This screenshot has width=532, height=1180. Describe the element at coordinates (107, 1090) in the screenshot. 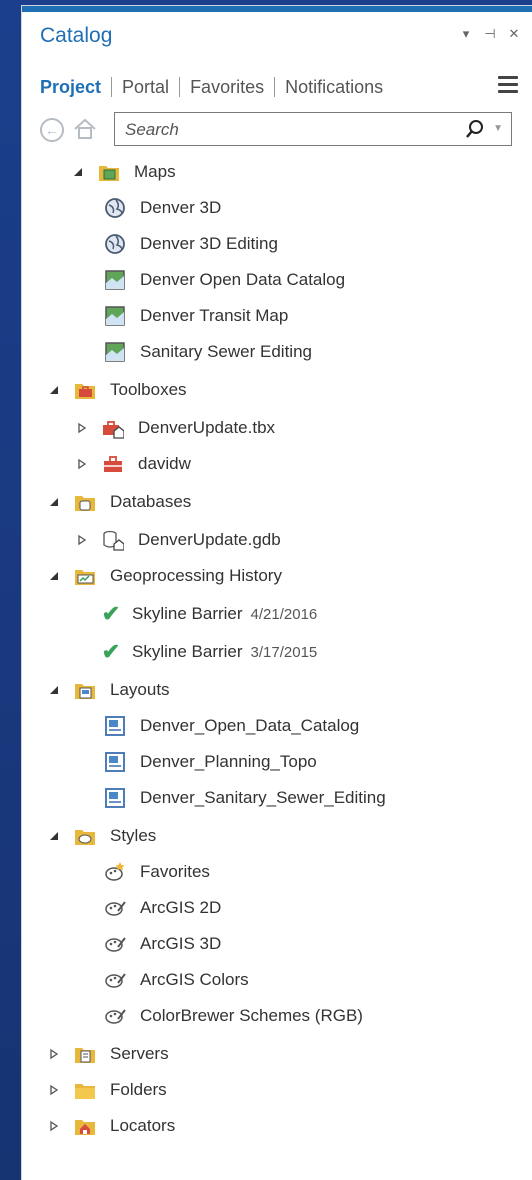

I see `tree-node-folders: Folders` at that location.